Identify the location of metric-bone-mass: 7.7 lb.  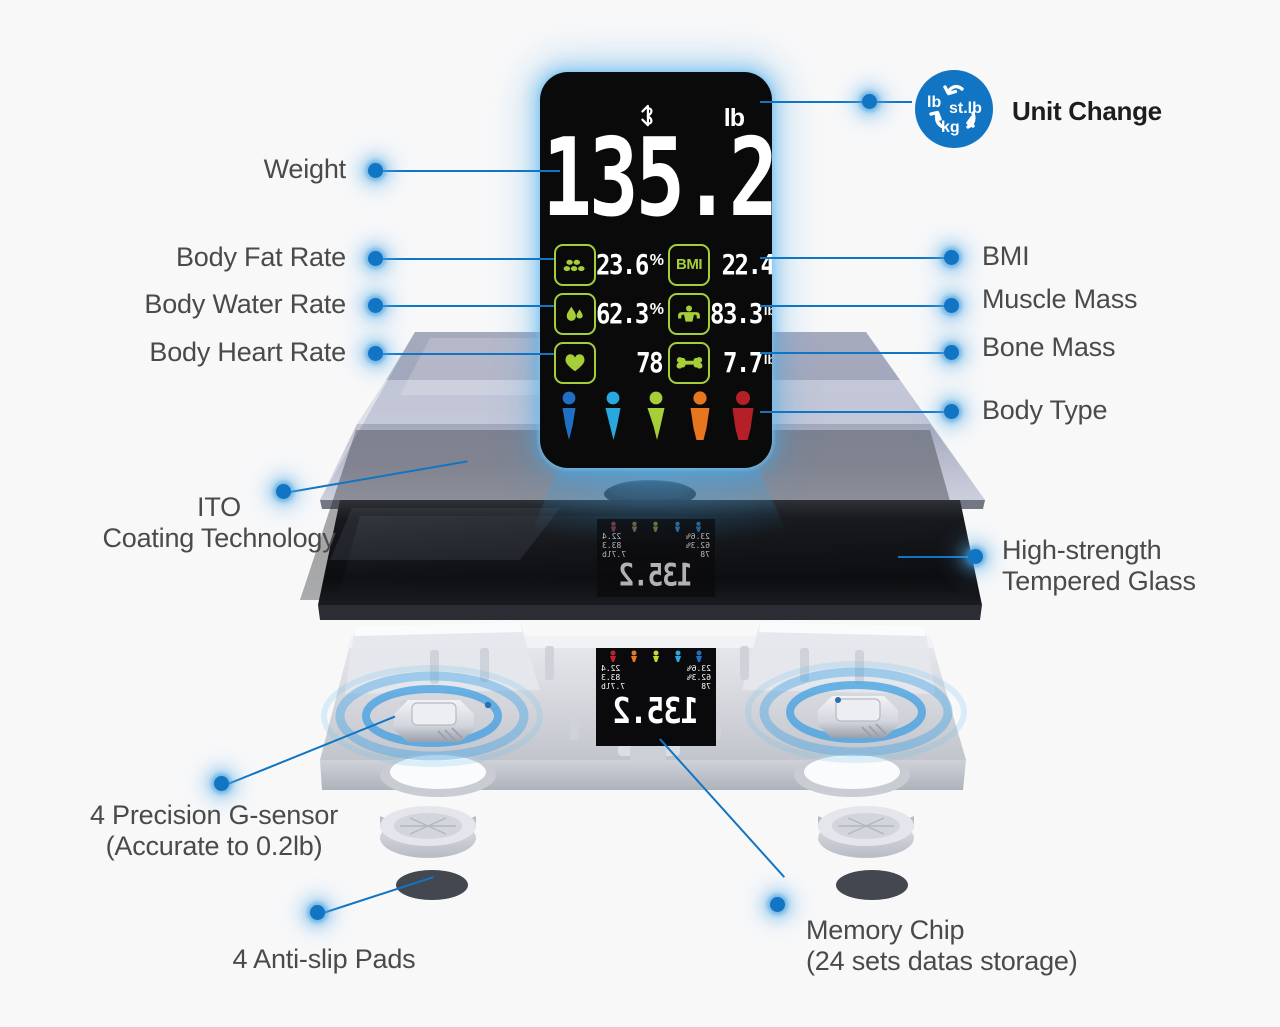
(720, 362).